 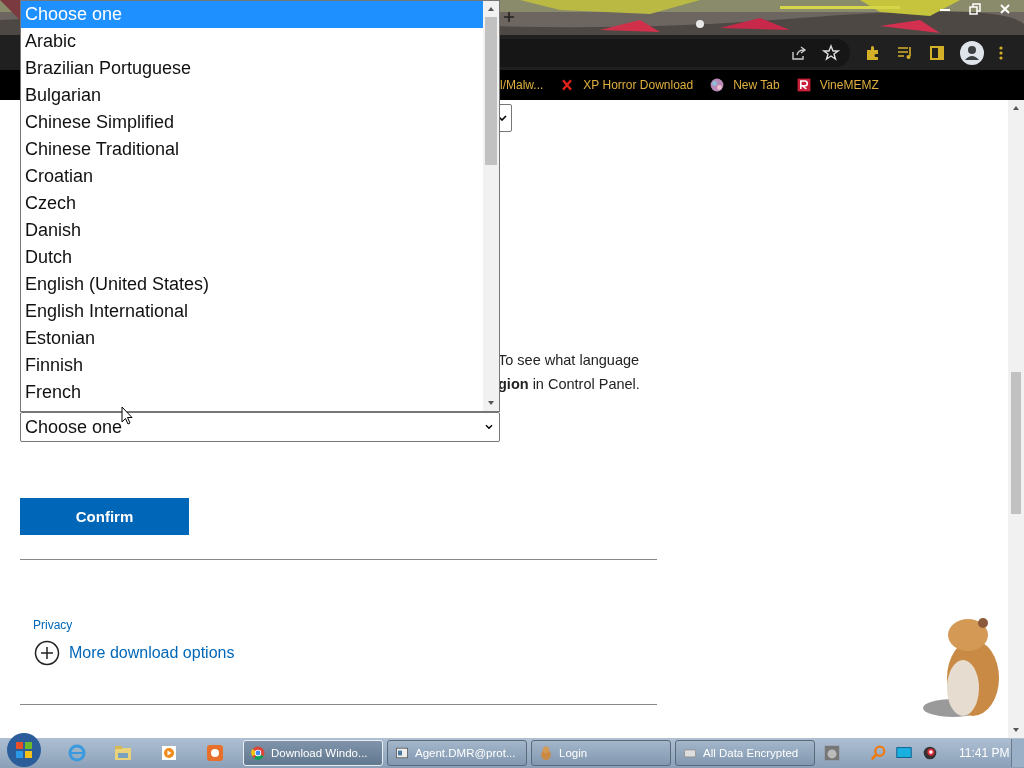 What do you see at coordinates (252, 41) in the screenshot?
I see `dropdown-option: Arabic` at bounding box center [252, 41].